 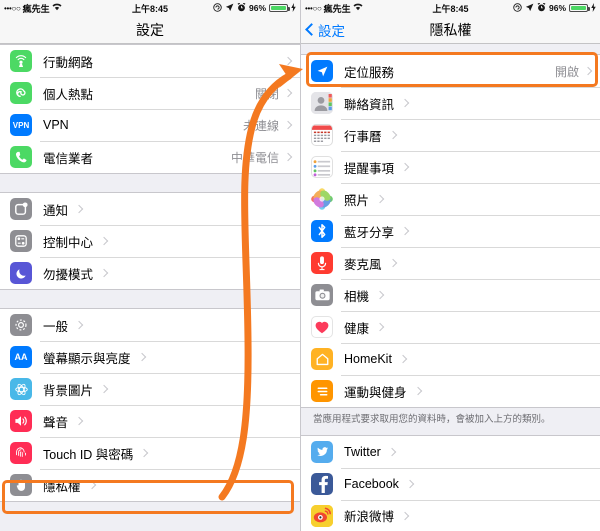 I want to click on do-not-disturb-icon, so click(x=21, y=273).